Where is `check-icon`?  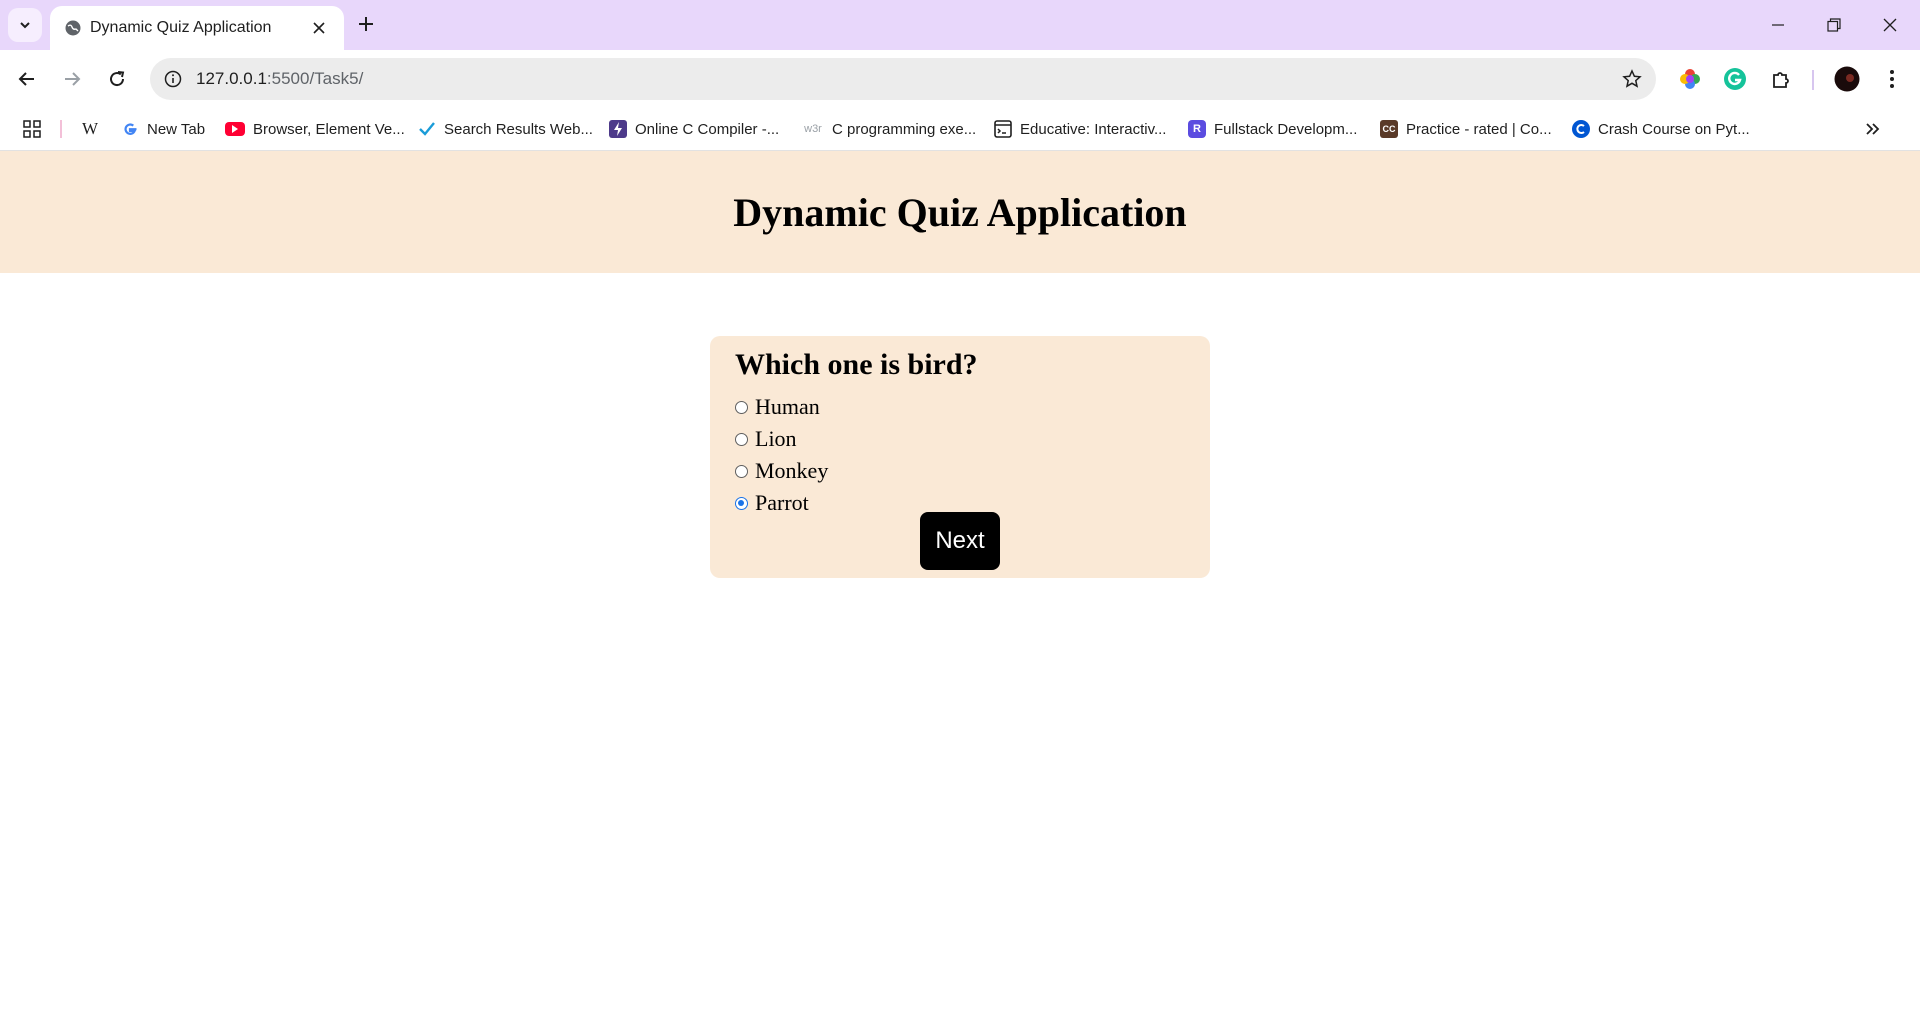 check-icon is located at coordinates (427, 129).